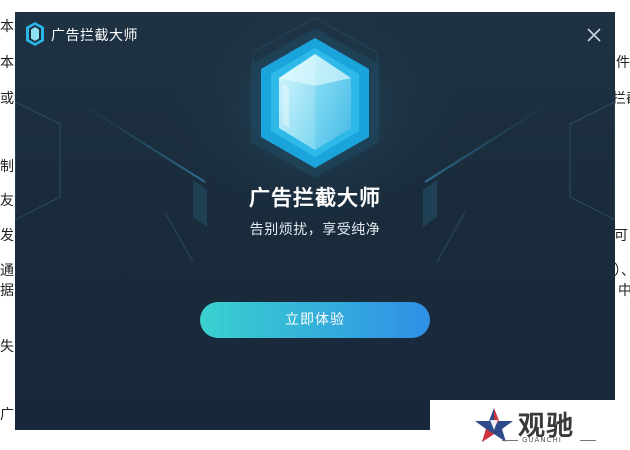 The width and height of the screenshot is (630, 450). Describe the element at coordinates (7, 291) in the screenshot. I see `background-line: 据` at that location.